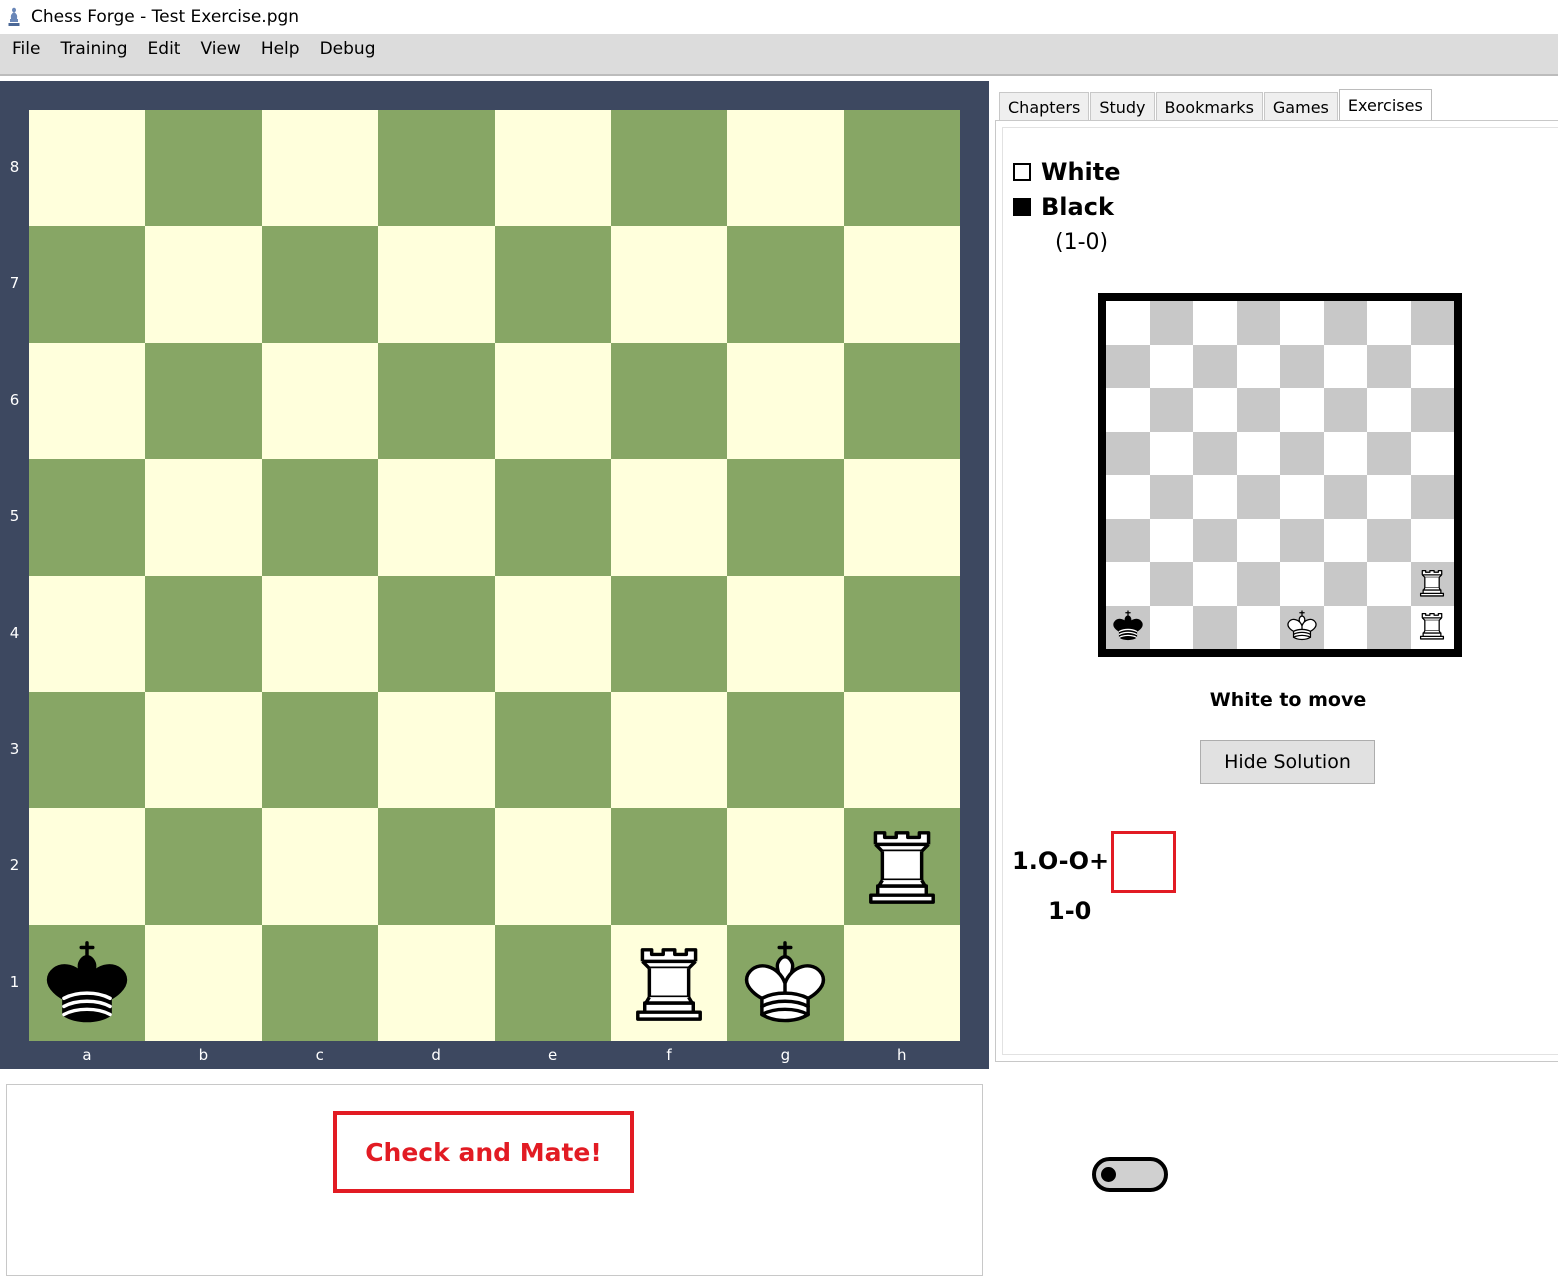  I want to click on square-f2, so click(669, 866).